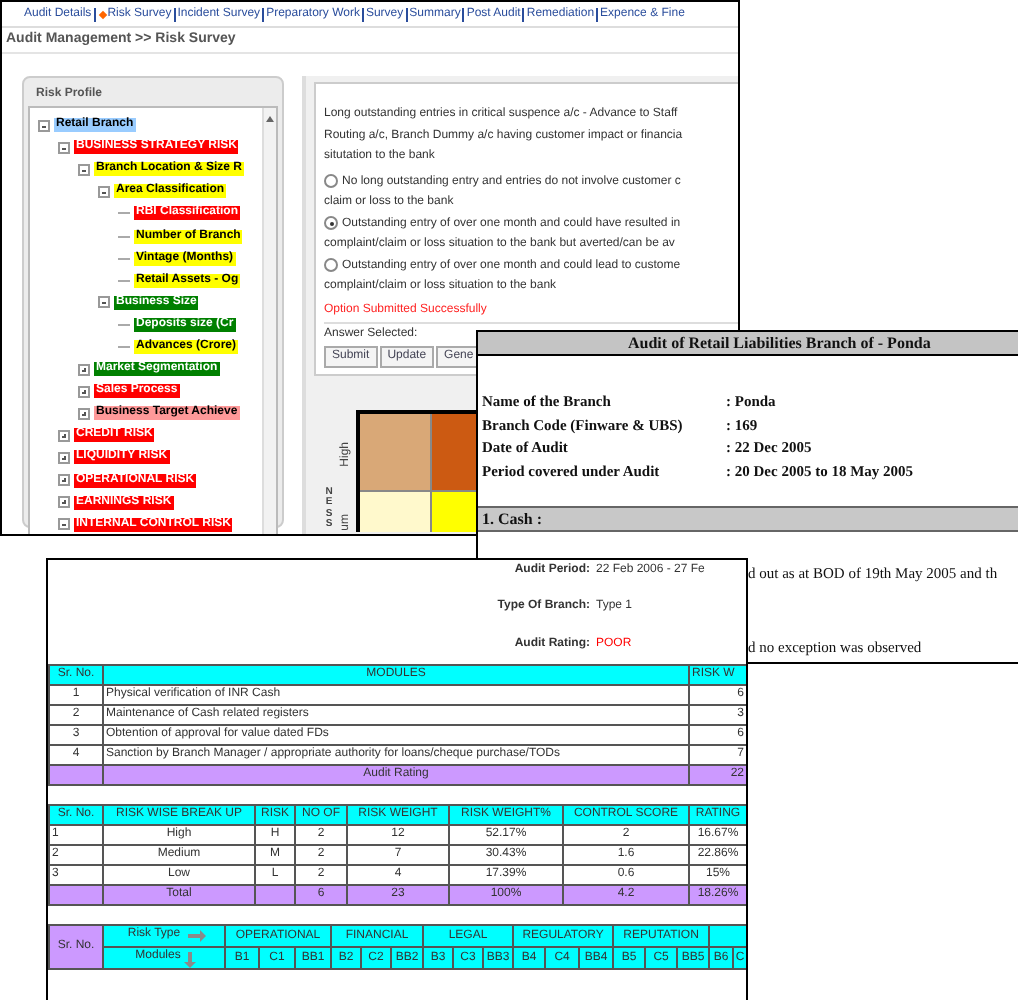 The height and width of the screenshot is (1000, 1018). I want to click on scroll-up-icon, so click(270, 119).